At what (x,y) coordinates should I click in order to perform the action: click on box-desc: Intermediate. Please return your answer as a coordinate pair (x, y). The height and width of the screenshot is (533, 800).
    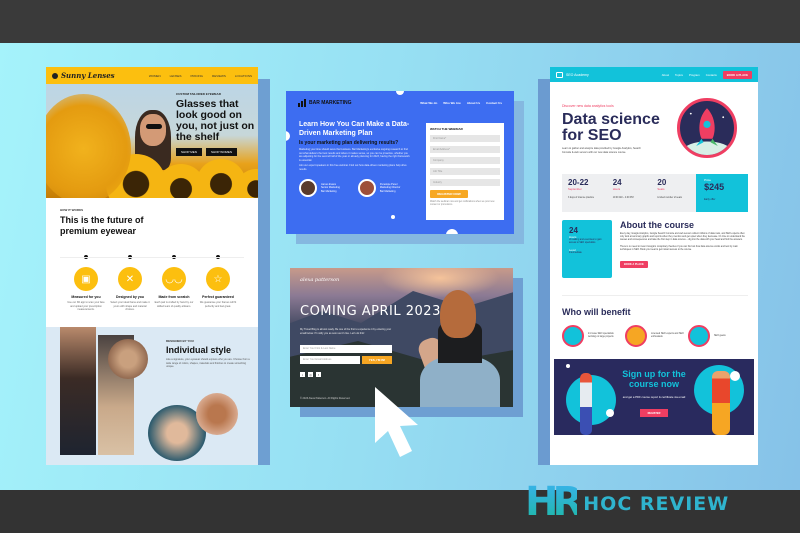
    Looking at the image, I should click on (575, 253).